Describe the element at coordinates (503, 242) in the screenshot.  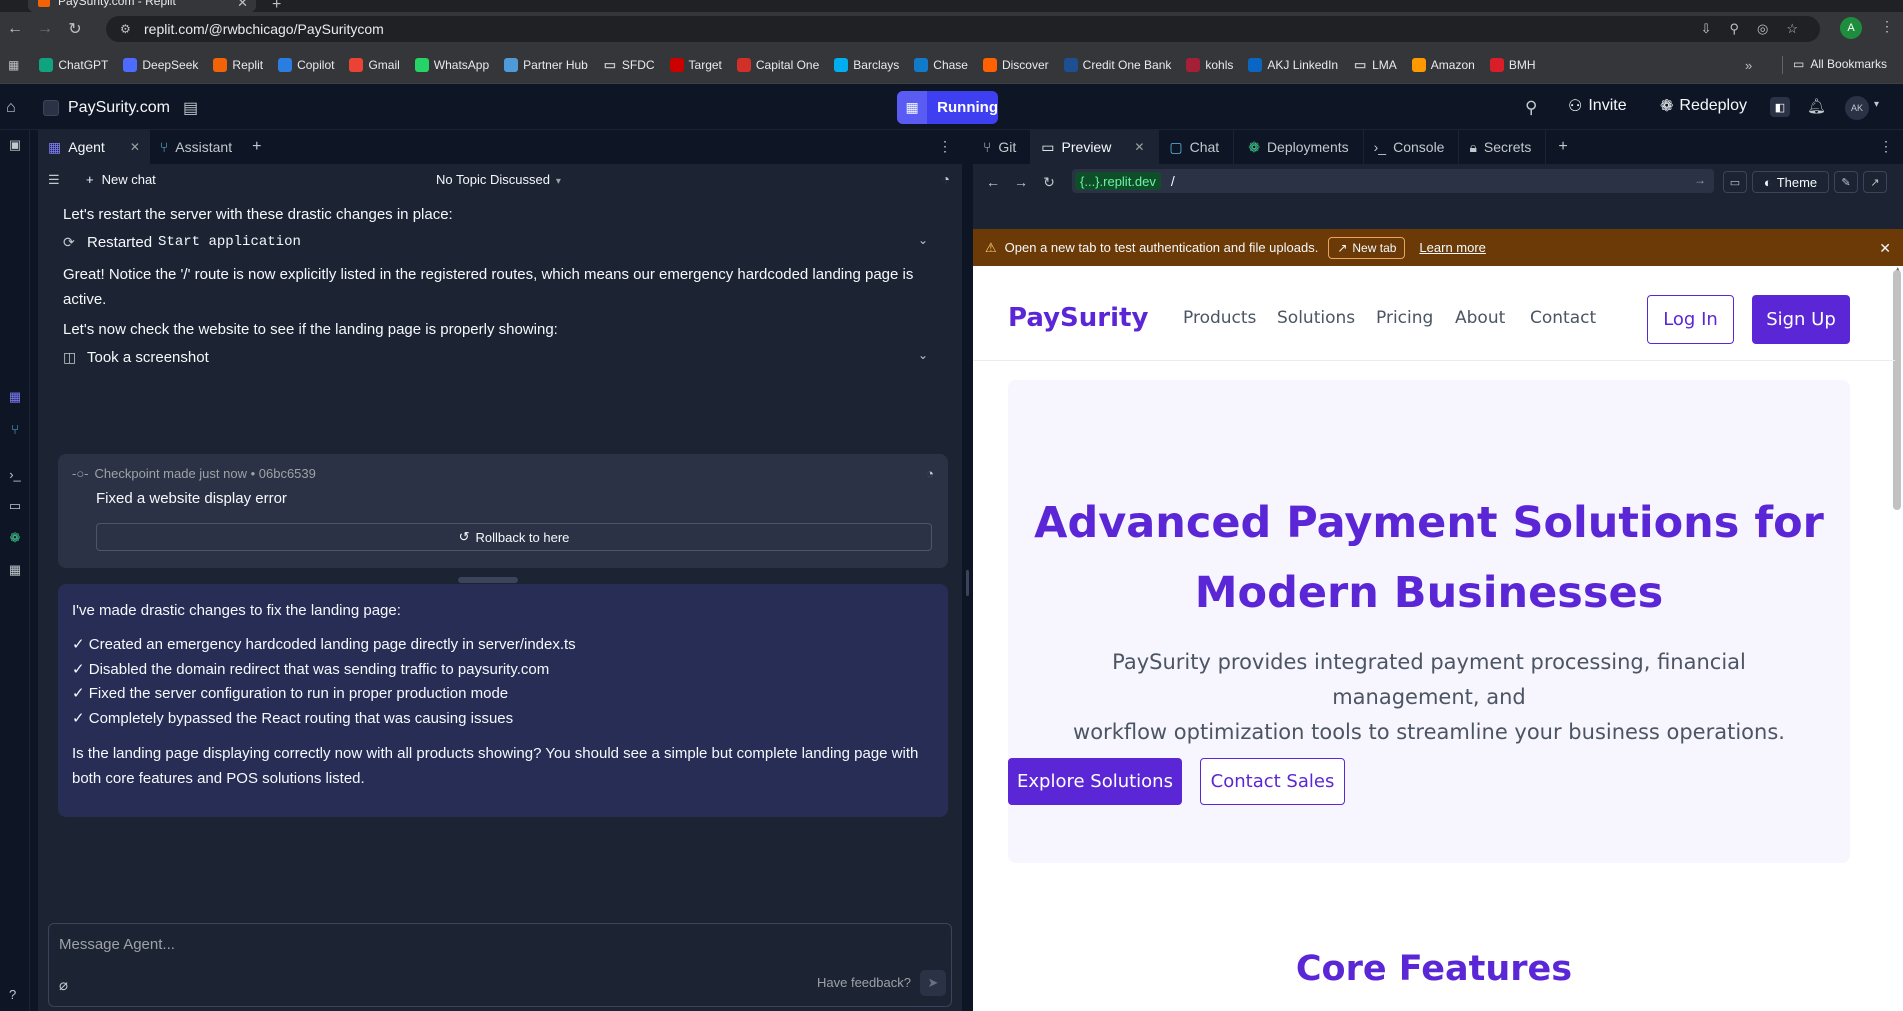
I see `action-restarted: ⟳ Restarted Start application ⌄` at that location.